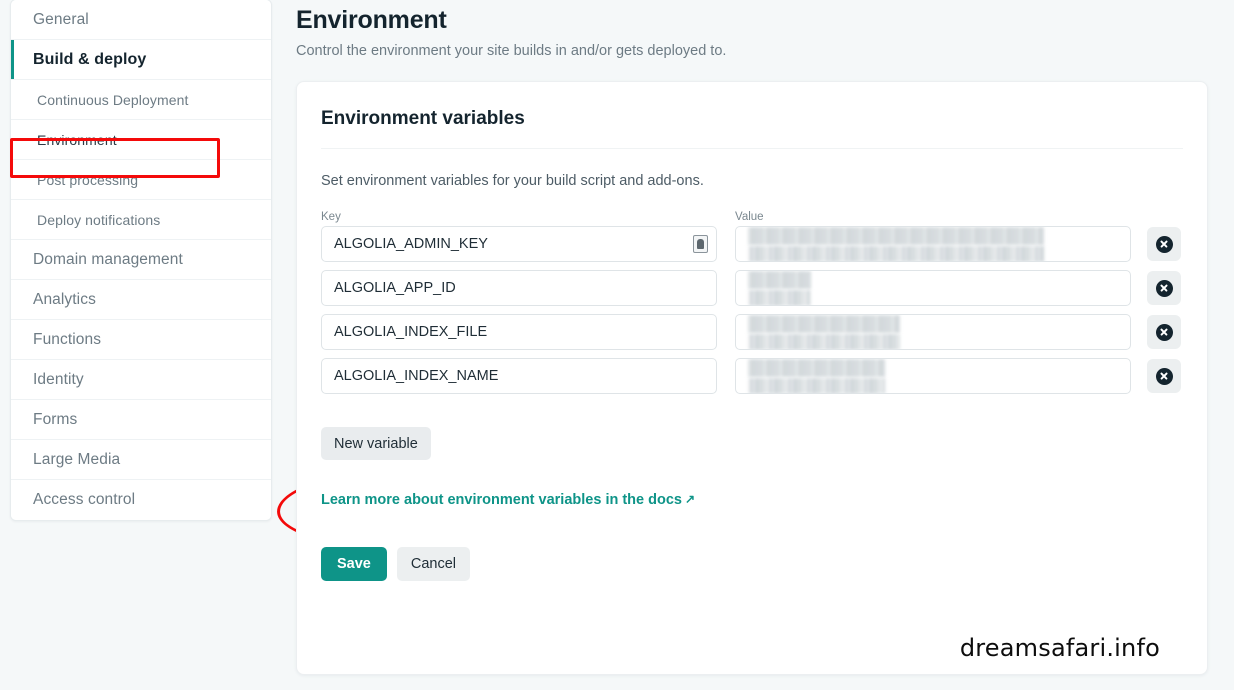 This screenshot has width=1234, height=690. What do you see at coordinates (77, 459) in the screenshot?
I see `sidebar-item-label: Large Media` at bounding box center [77, 459].